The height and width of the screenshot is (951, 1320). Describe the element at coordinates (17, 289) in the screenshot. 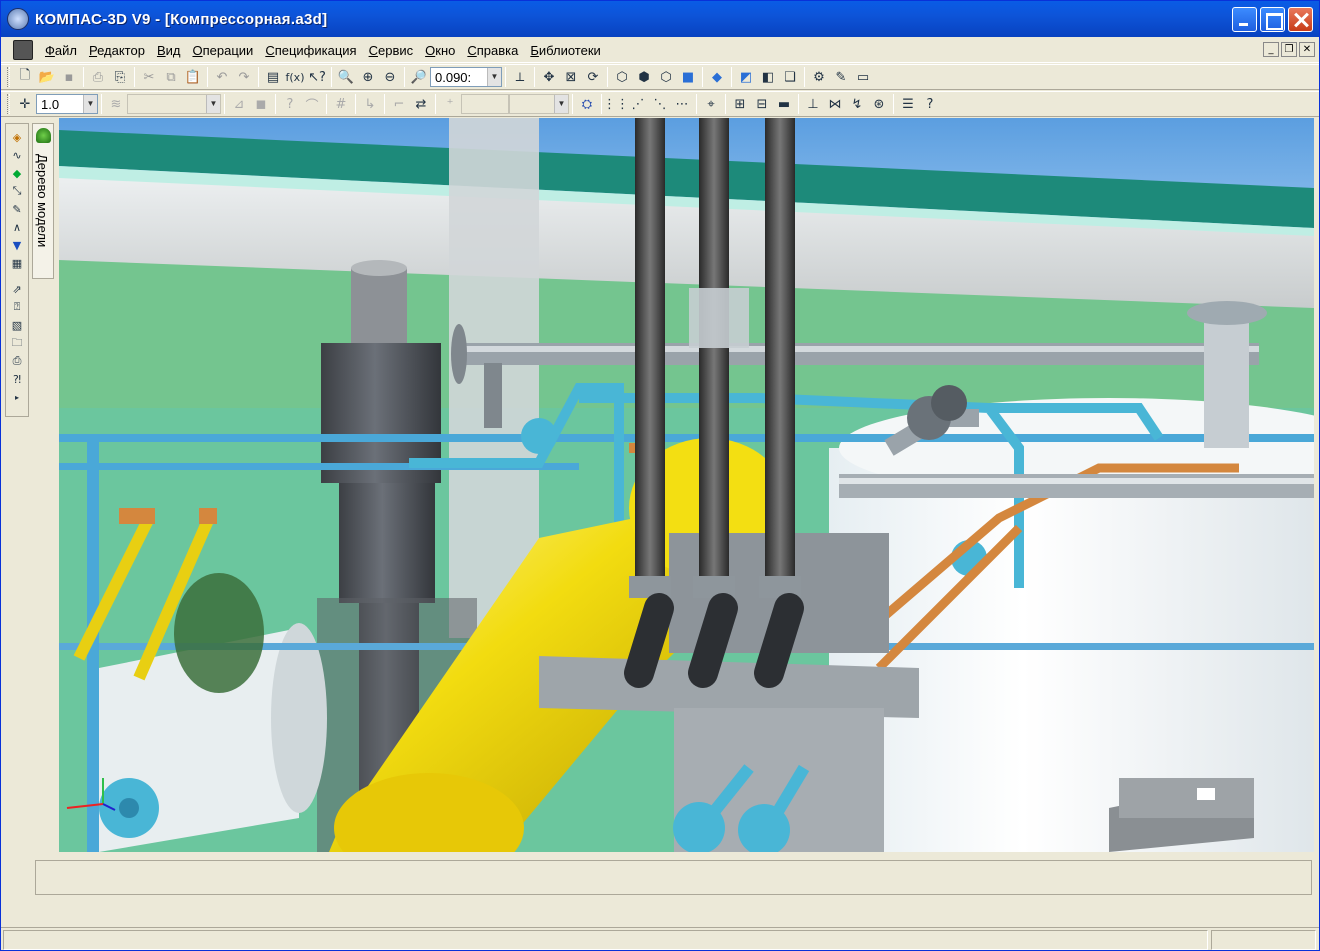

I see `arrow-up-icon: ⇗` at that location.